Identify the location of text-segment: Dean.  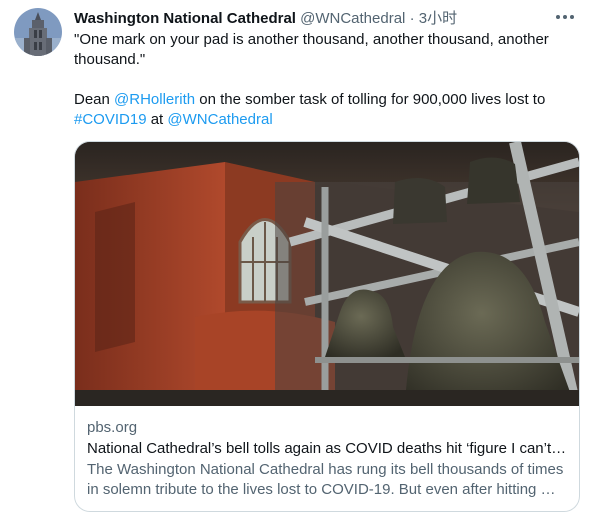
(94, 99).